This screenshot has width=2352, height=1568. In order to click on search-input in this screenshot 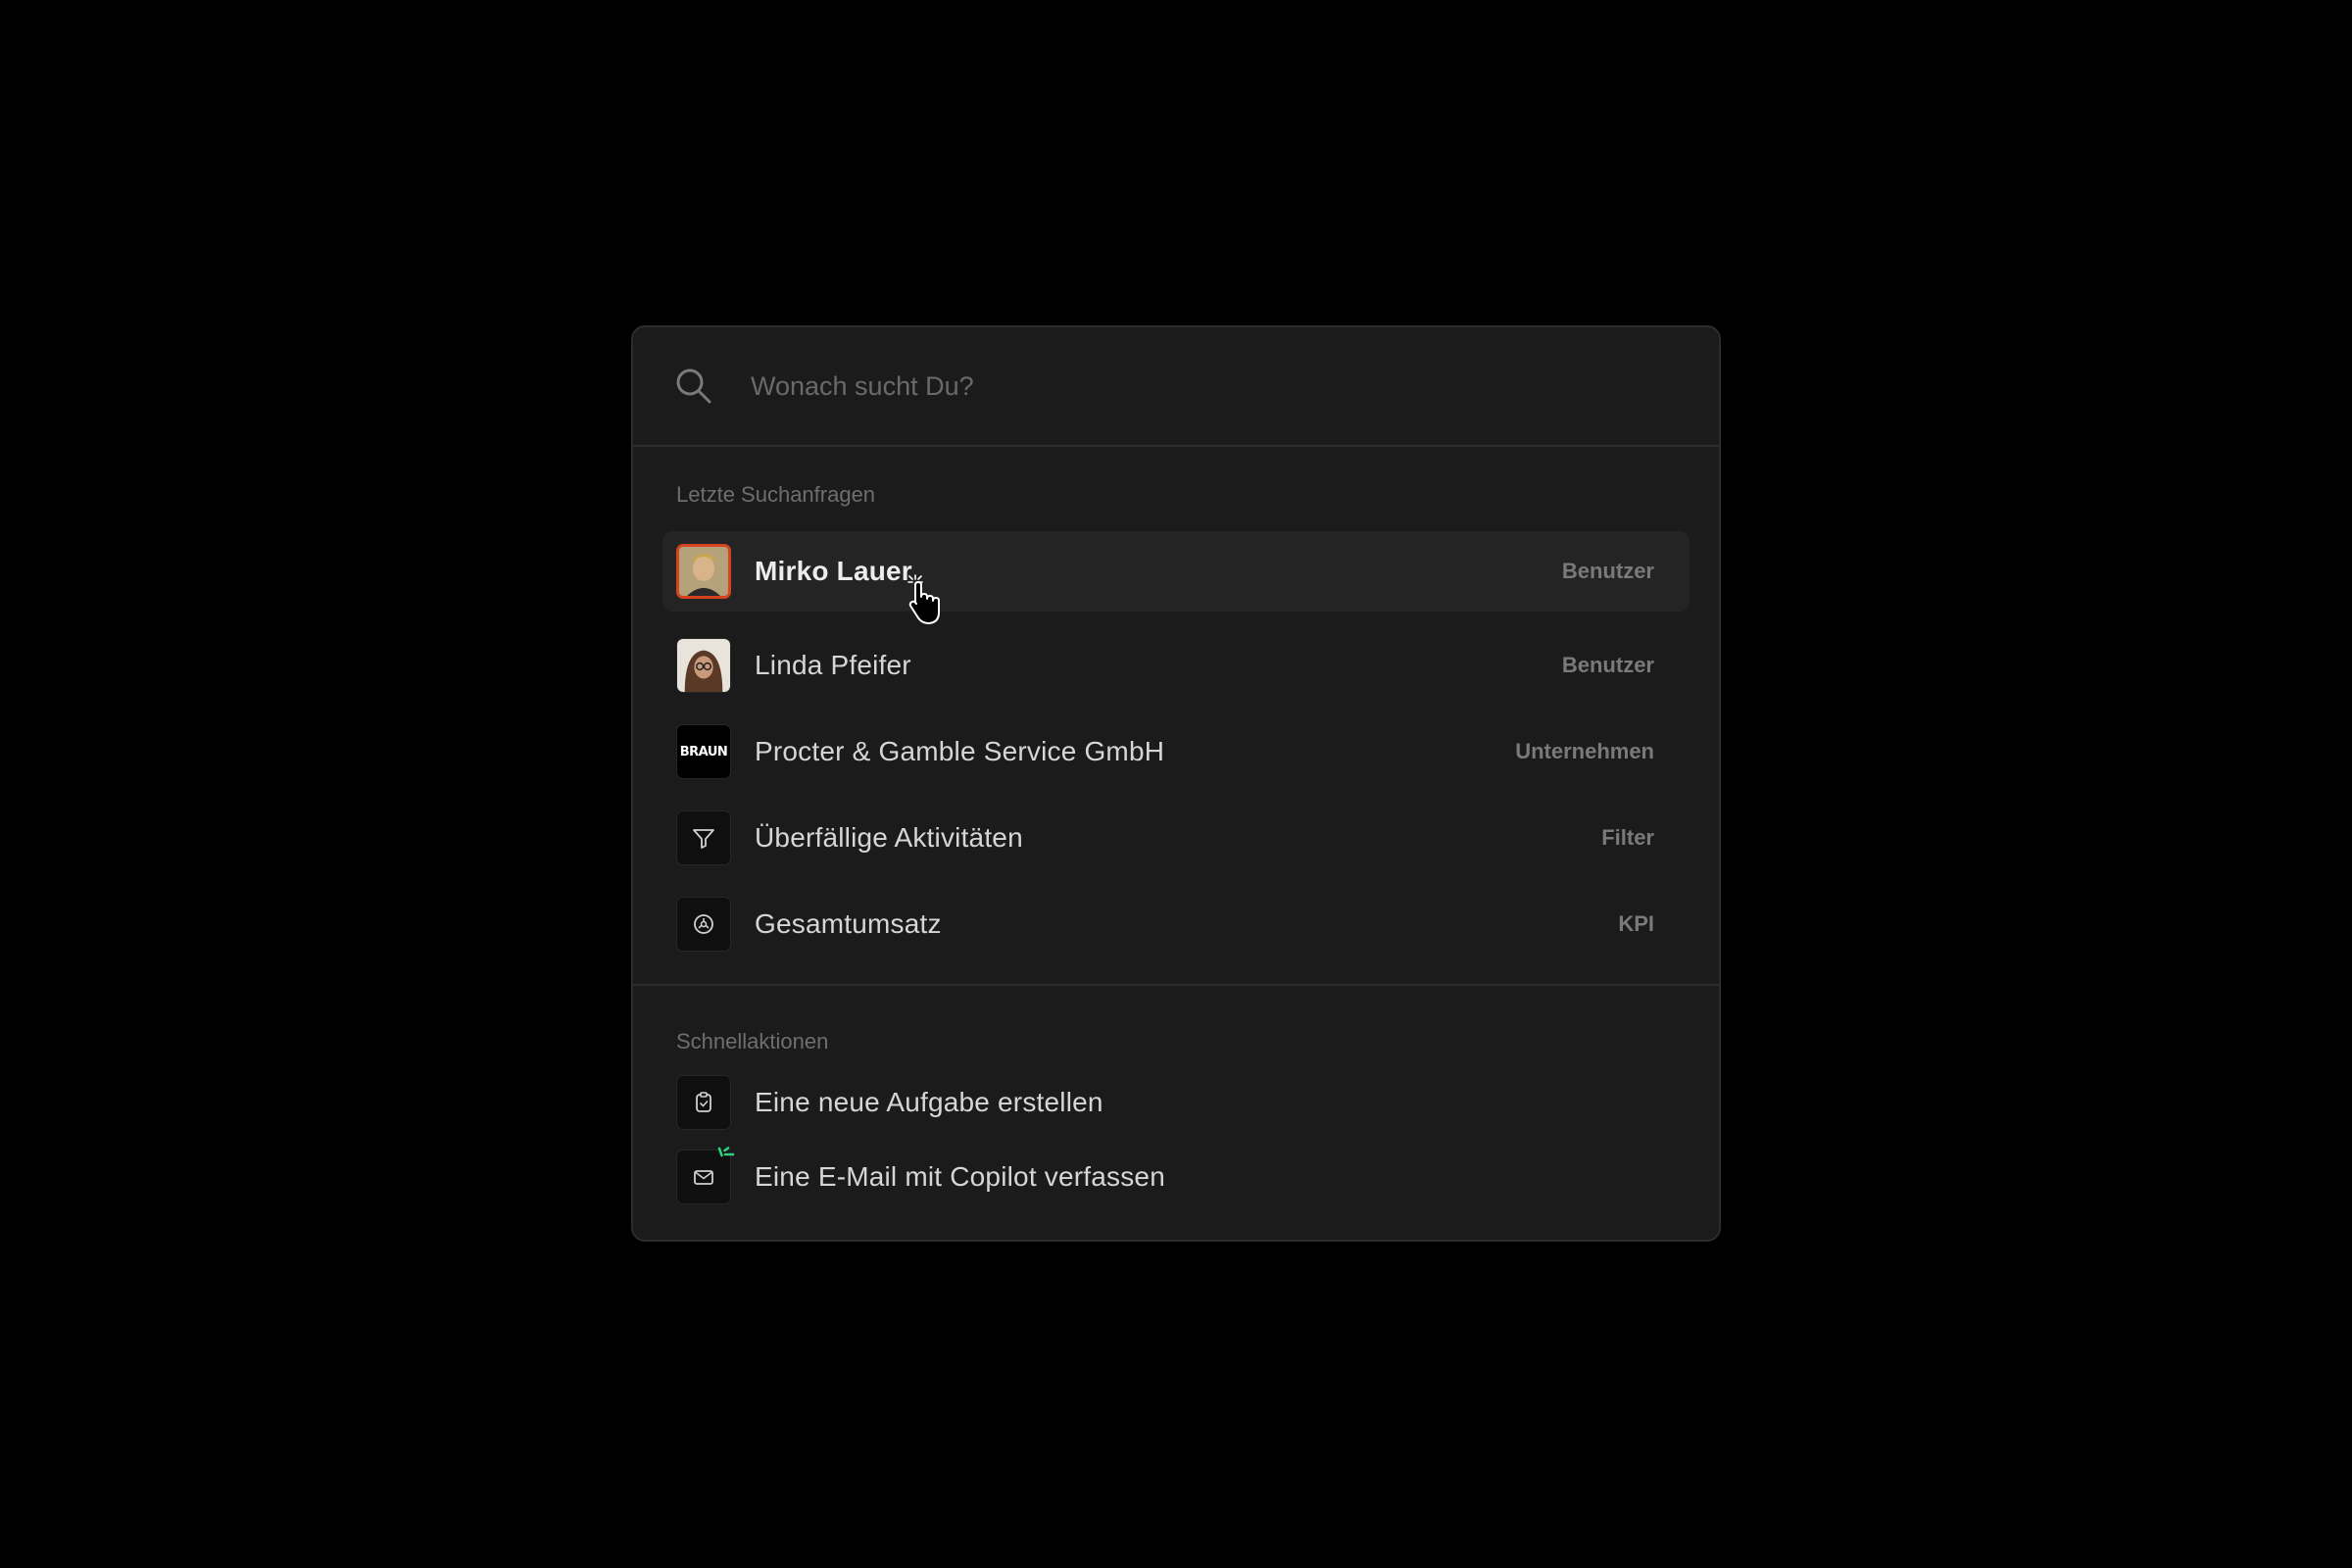, I will do `click(1192, 386)`.